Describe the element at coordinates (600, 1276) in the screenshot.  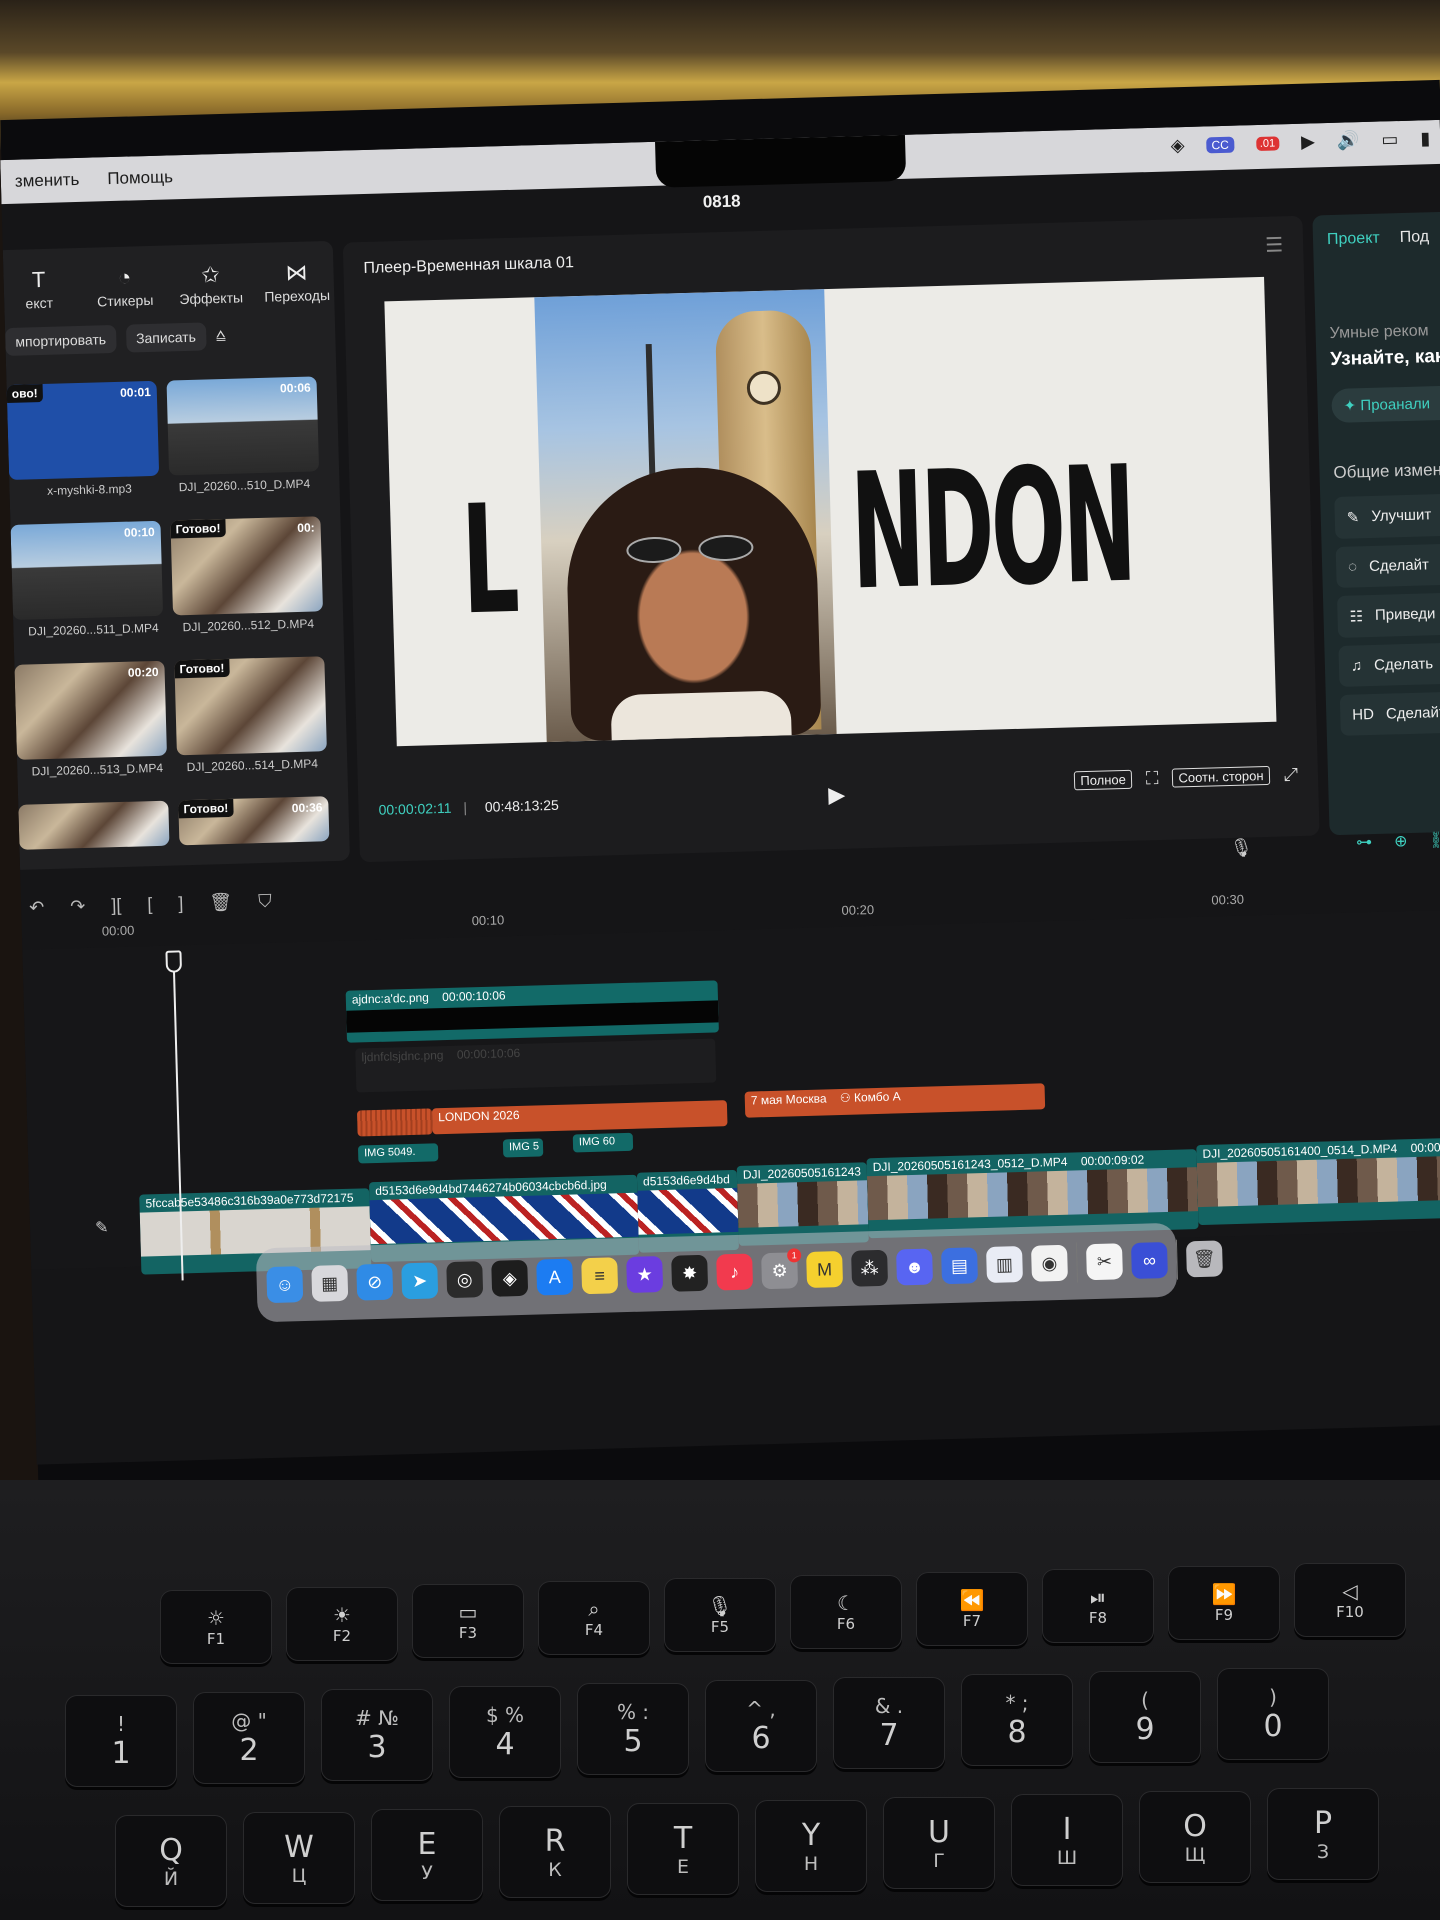
I see `notes-icon: ≡` at that location.